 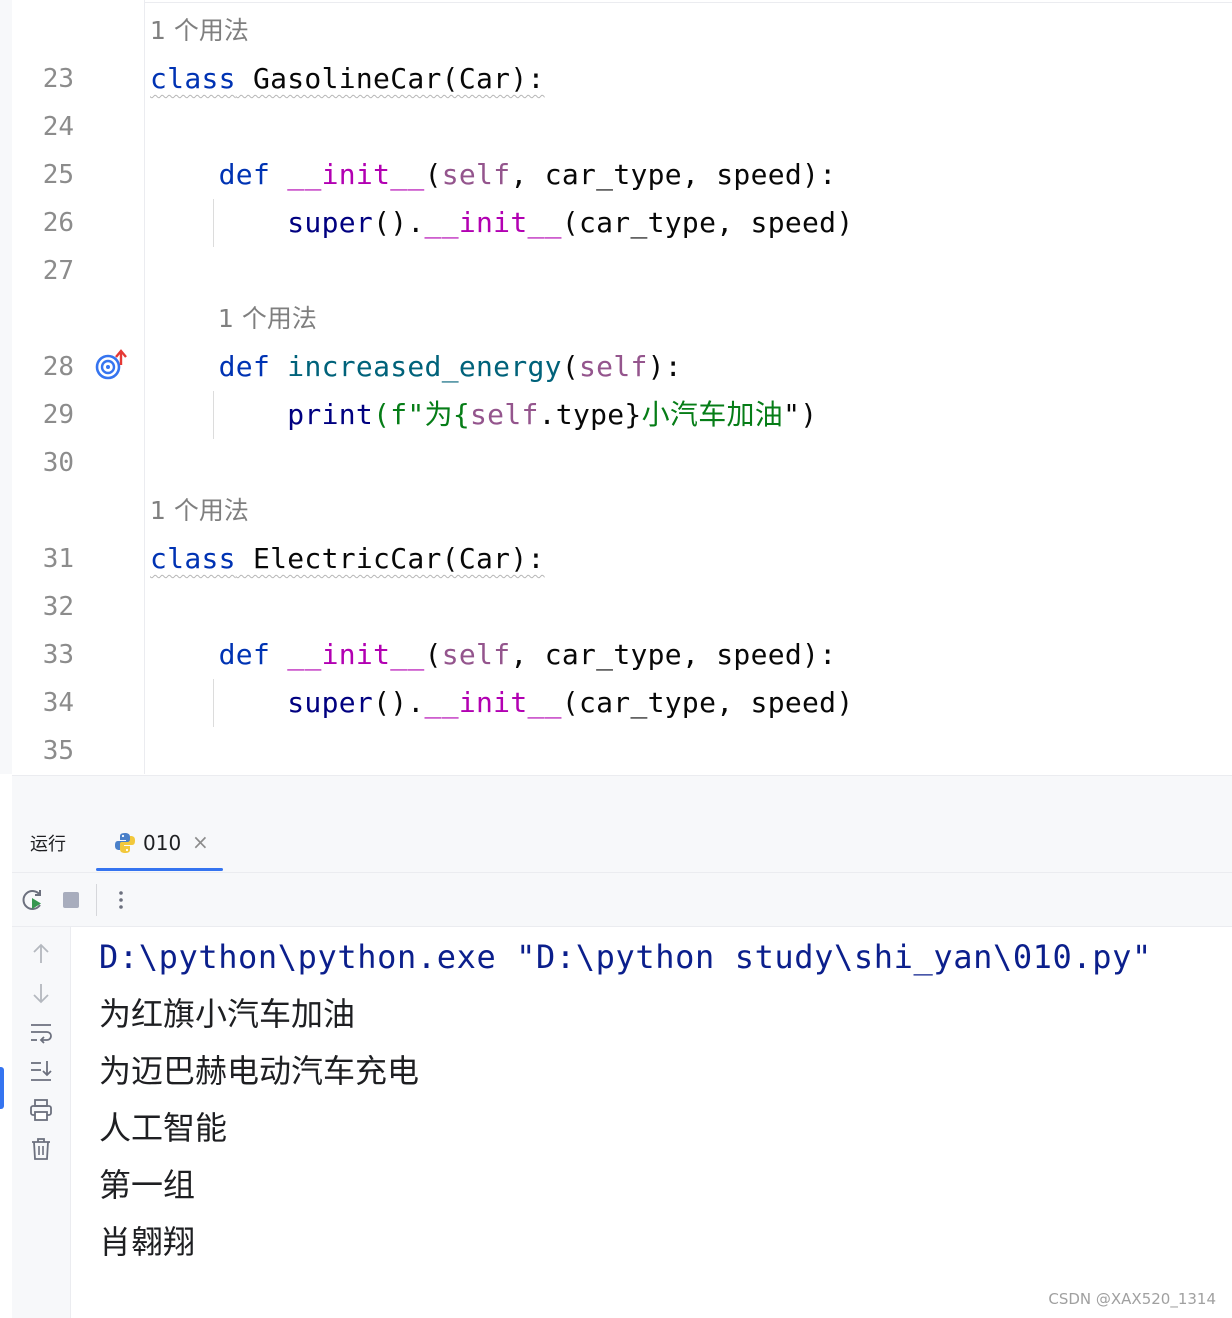 What do you see at coordinates (424, 366) in the screenshot?
I see `function-name: increased_energy` at bounding box center [424, 366].